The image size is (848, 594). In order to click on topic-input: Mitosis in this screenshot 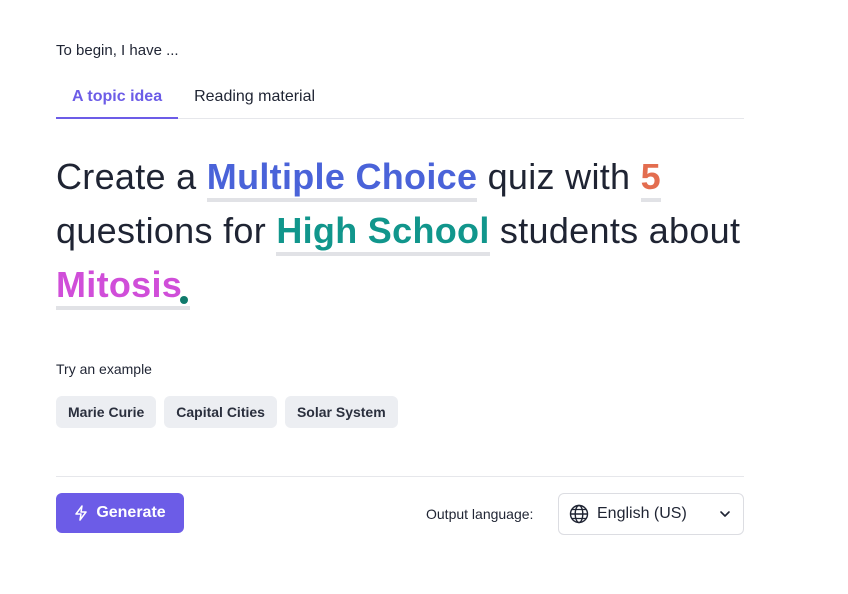, I will do `click(123, 287)`.